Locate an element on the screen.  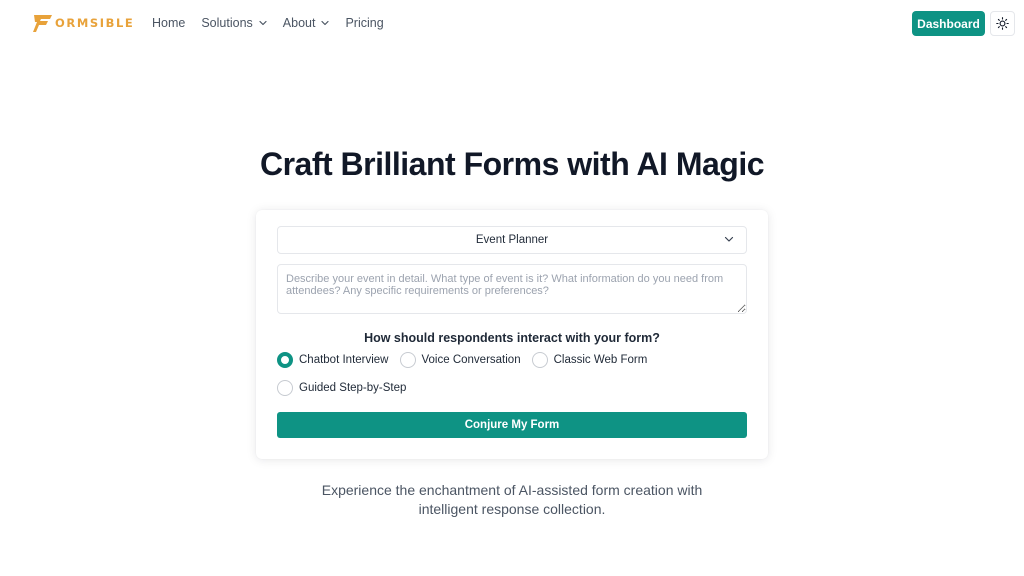
conjure-form-button: Conjure My Form is located at coordinates (512, 425).